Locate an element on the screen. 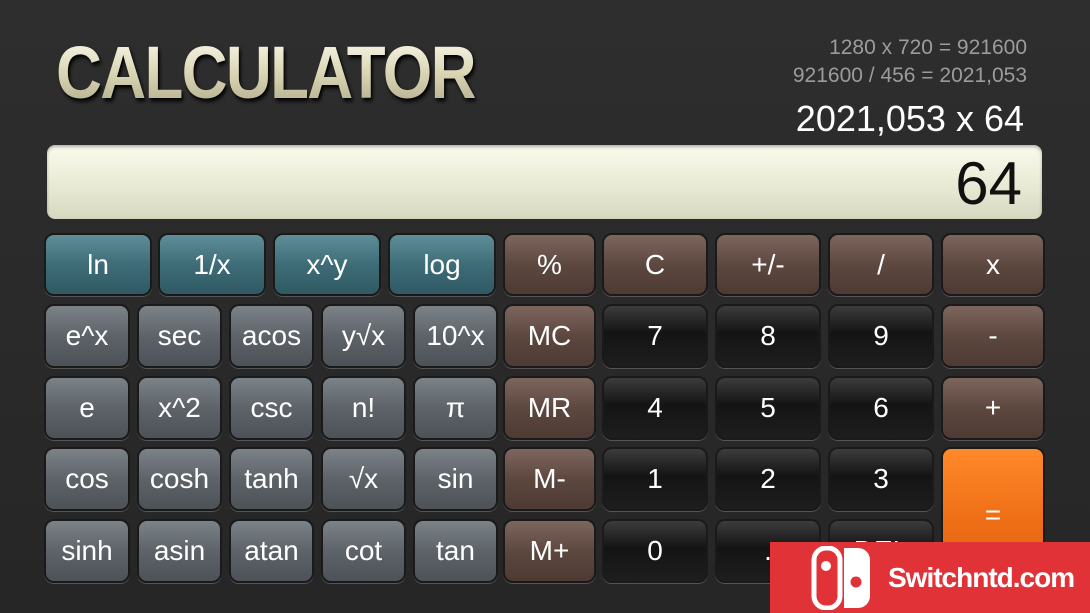  watermark: Switchntd.com is located at coordinates (930, 577).